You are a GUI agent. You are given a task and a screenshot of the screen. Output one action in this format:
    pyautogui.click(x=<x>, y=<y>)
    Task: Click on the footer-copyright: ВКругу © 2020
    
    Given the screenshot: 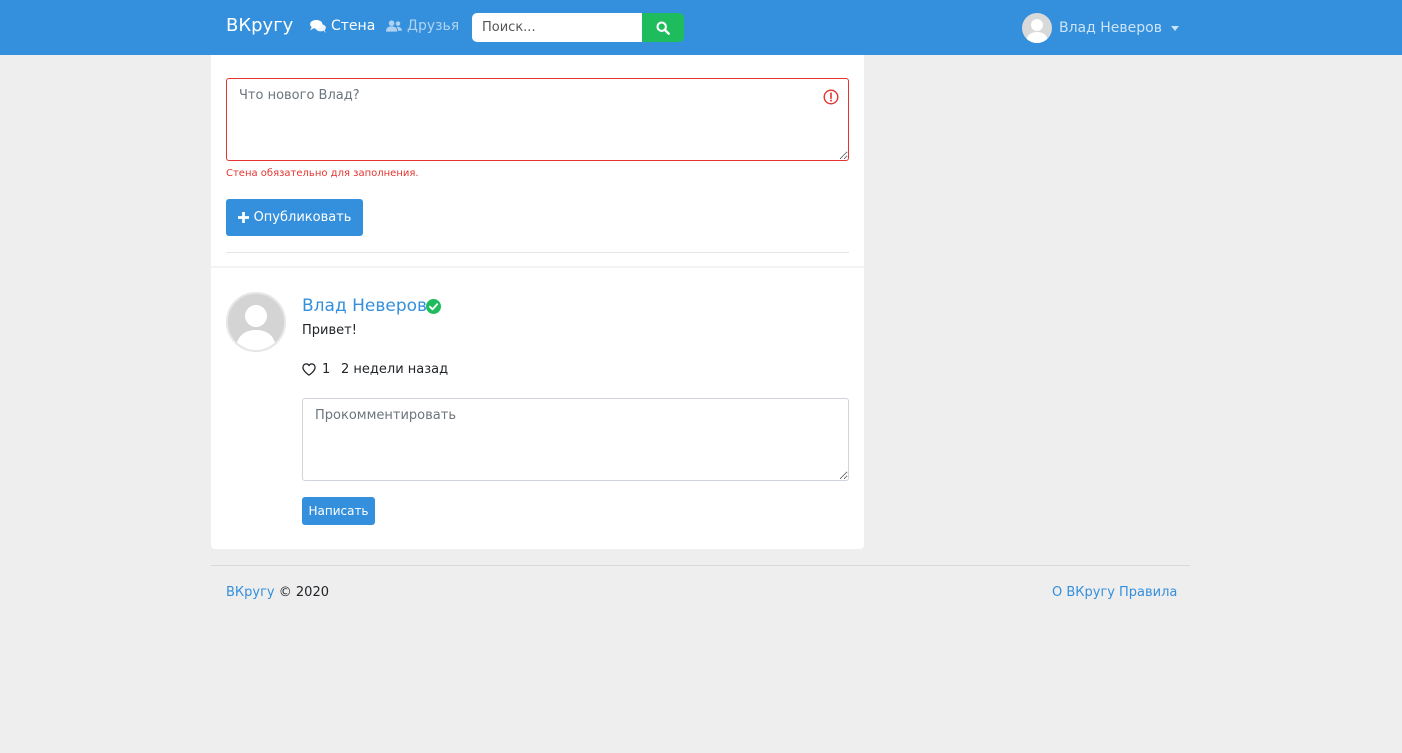 What is the action you would take?
    pyautogui.click(x=277, y=592)
    